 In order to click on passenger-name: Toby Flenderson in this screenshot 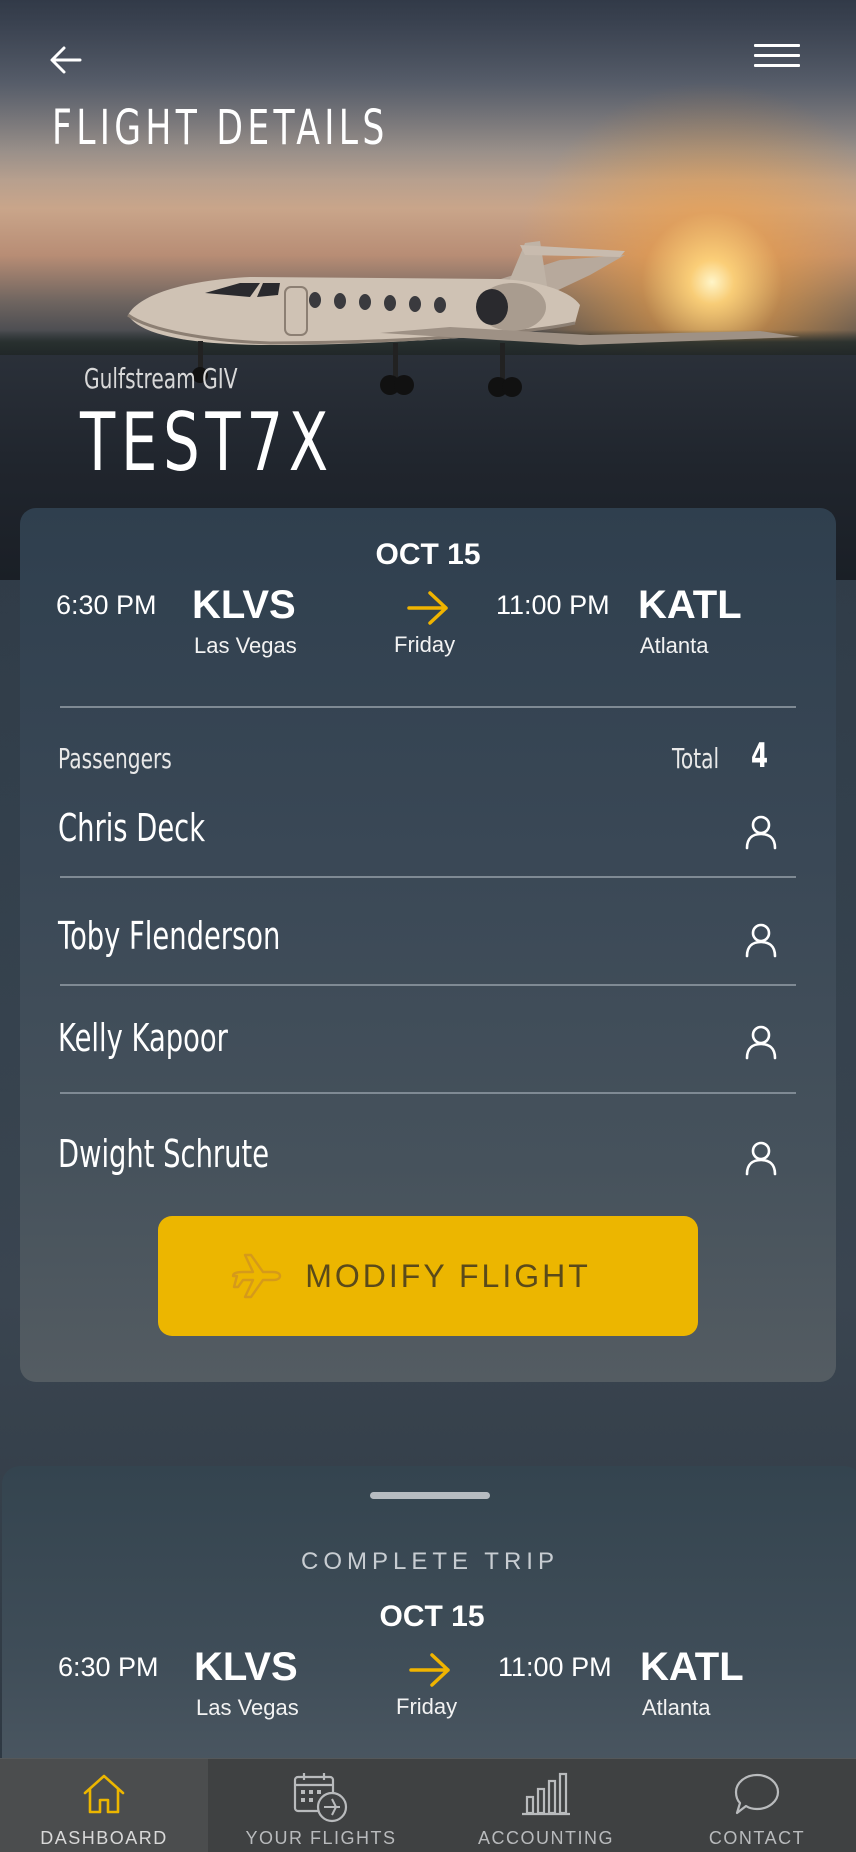, I will do `click(169, 936)`.